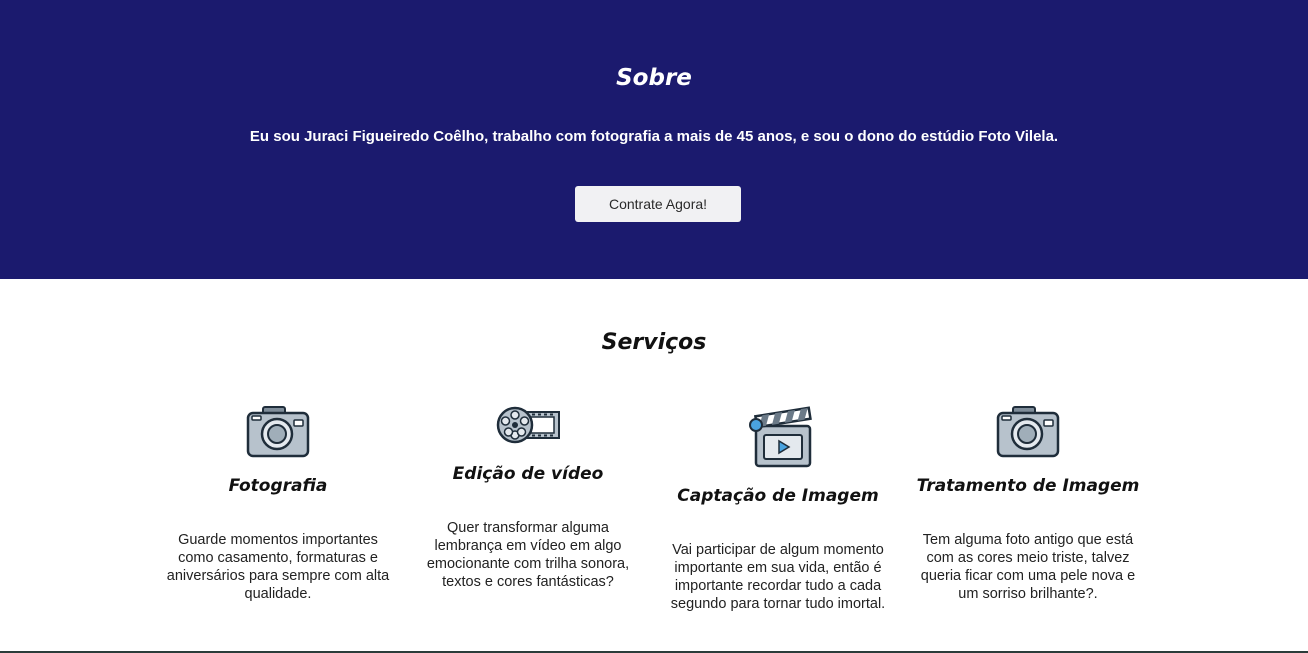 This screenshot has height=653, width=1308. I want to click on hire-now-button: Contrate Agora!, so click(658, 204).